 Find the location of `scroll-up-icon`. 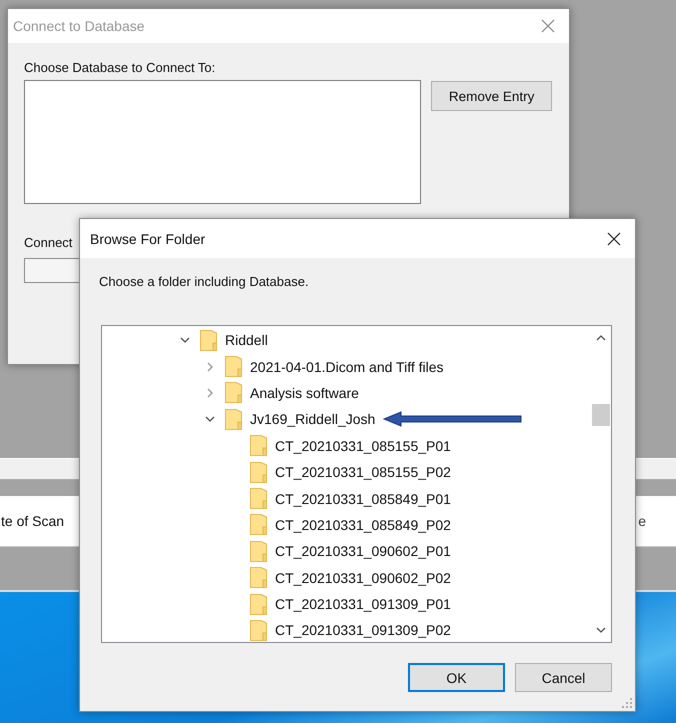

scroll-up-icon is located at coordinates (601, 338).